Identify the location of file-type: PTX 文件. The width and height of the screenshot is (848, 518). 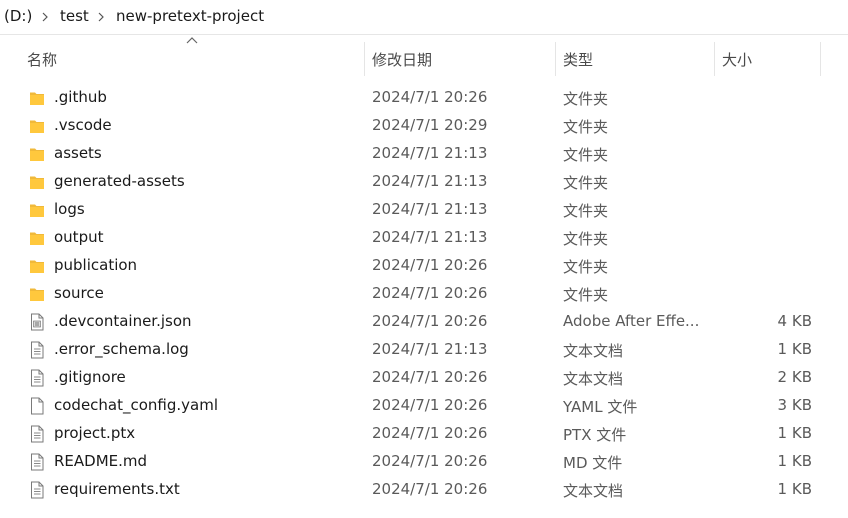
(595, 435).